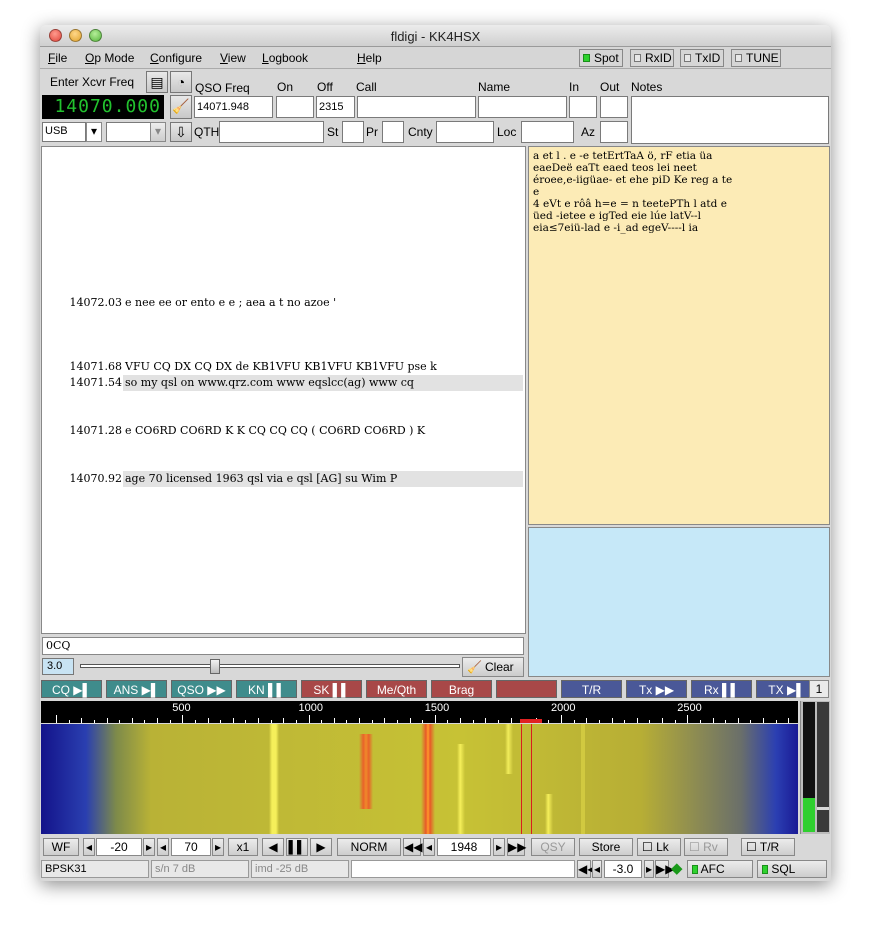 The width and height of the screenshot is (871, 937). Describe the element at coordinates (136, 689) in the screenshot. I see `macro-button: ANS ▶▌` at that location.